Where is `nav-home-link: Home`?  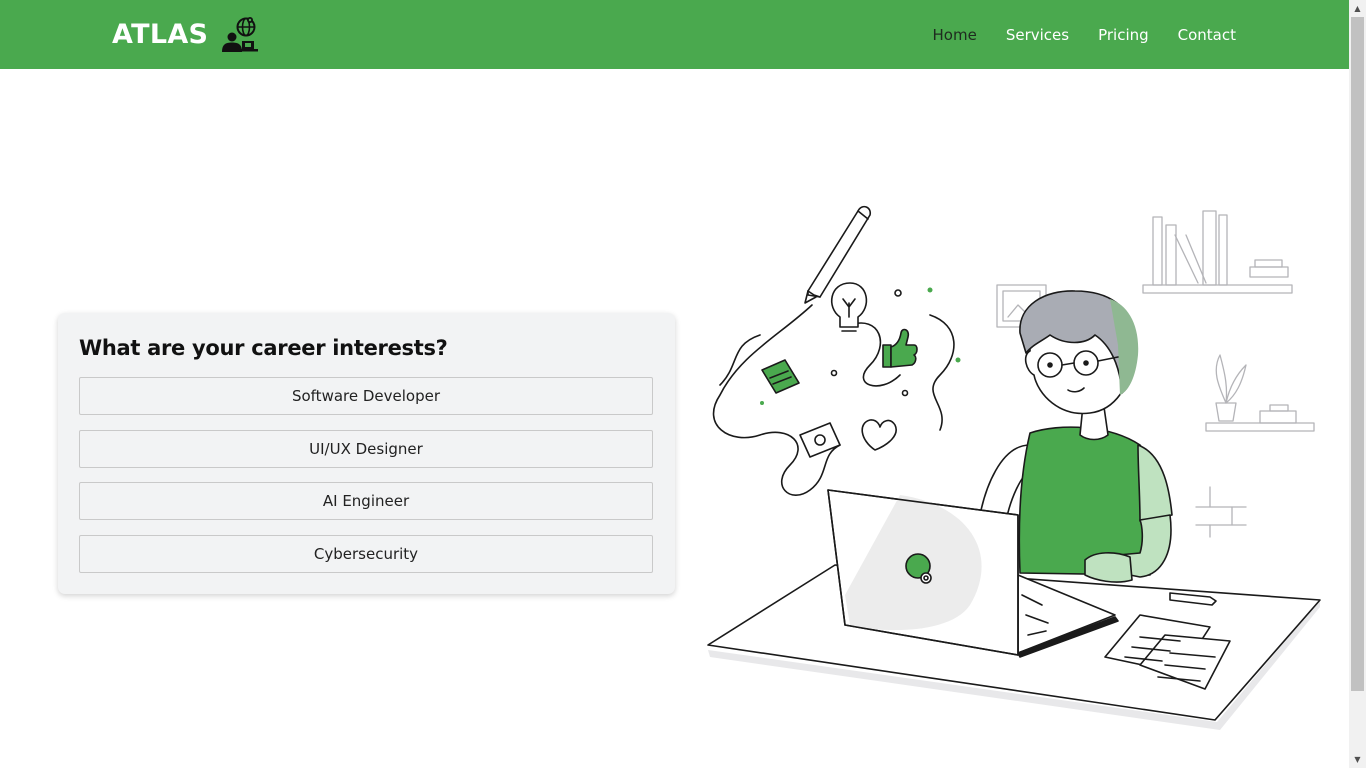
nav-home-link: Home is located at coordinates (955, 35).